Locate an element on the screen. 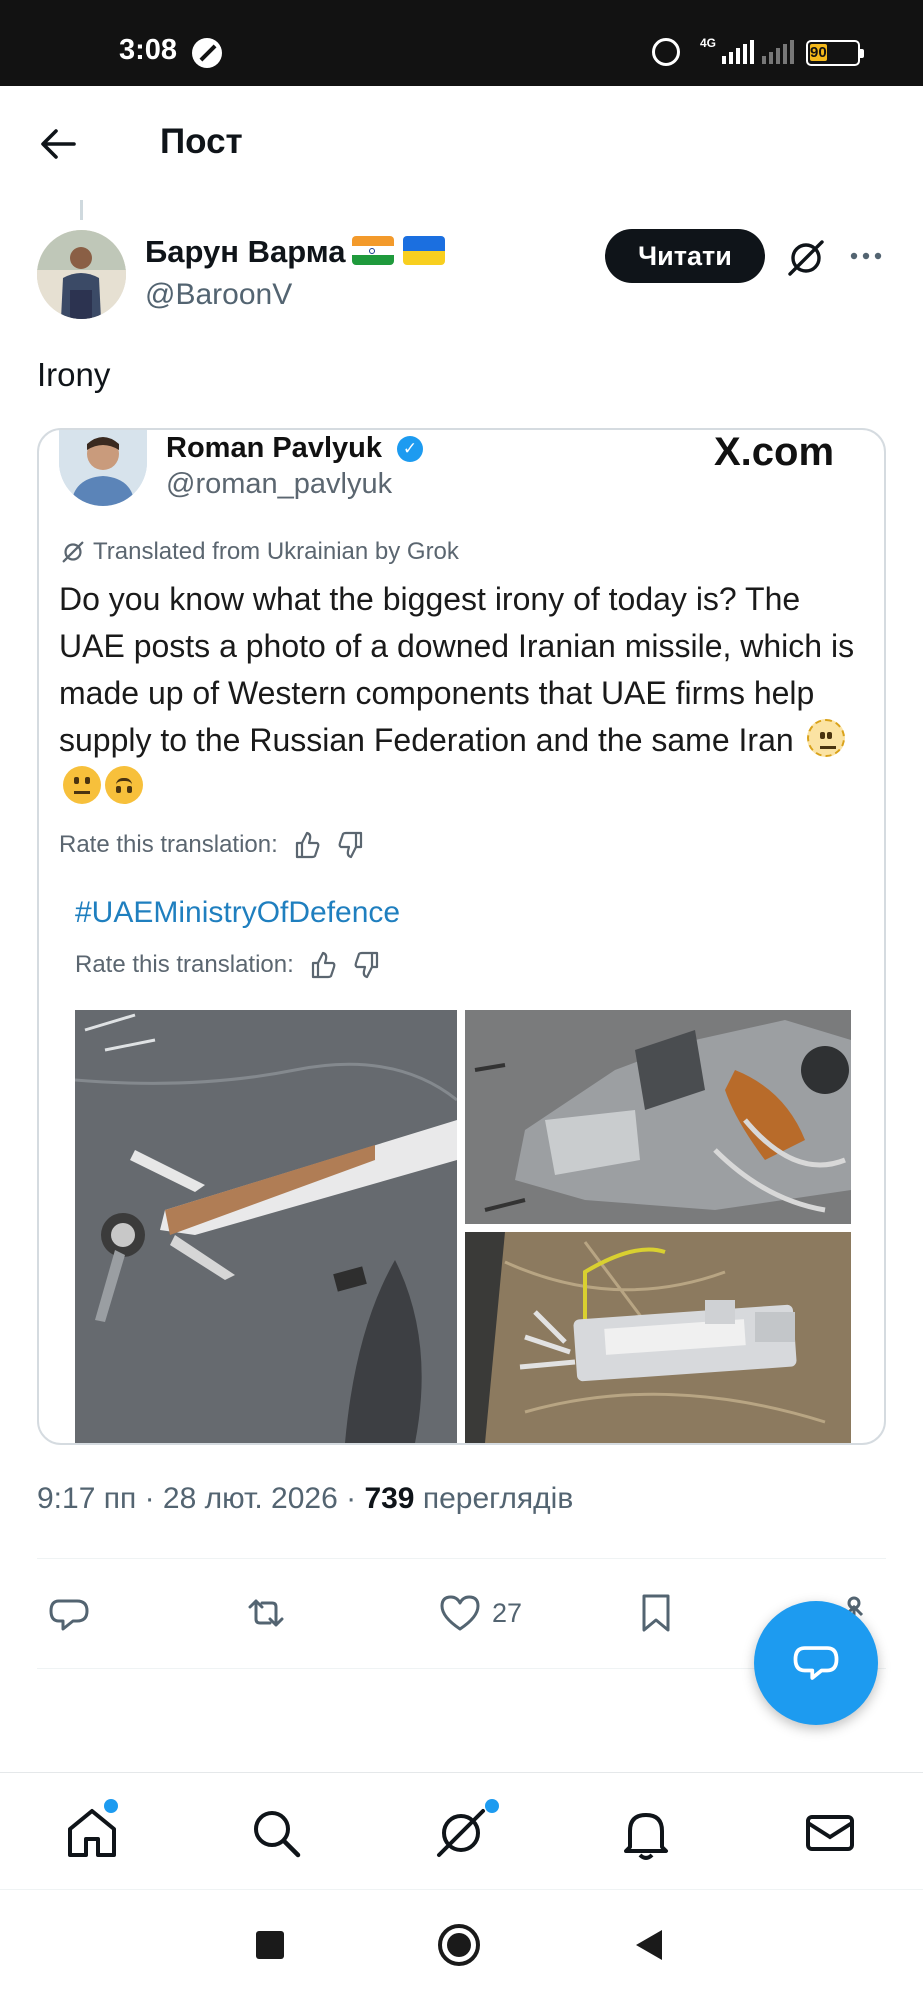 This screenshot has width=923, height=2000. divider is located at coordinates (461, 1558).